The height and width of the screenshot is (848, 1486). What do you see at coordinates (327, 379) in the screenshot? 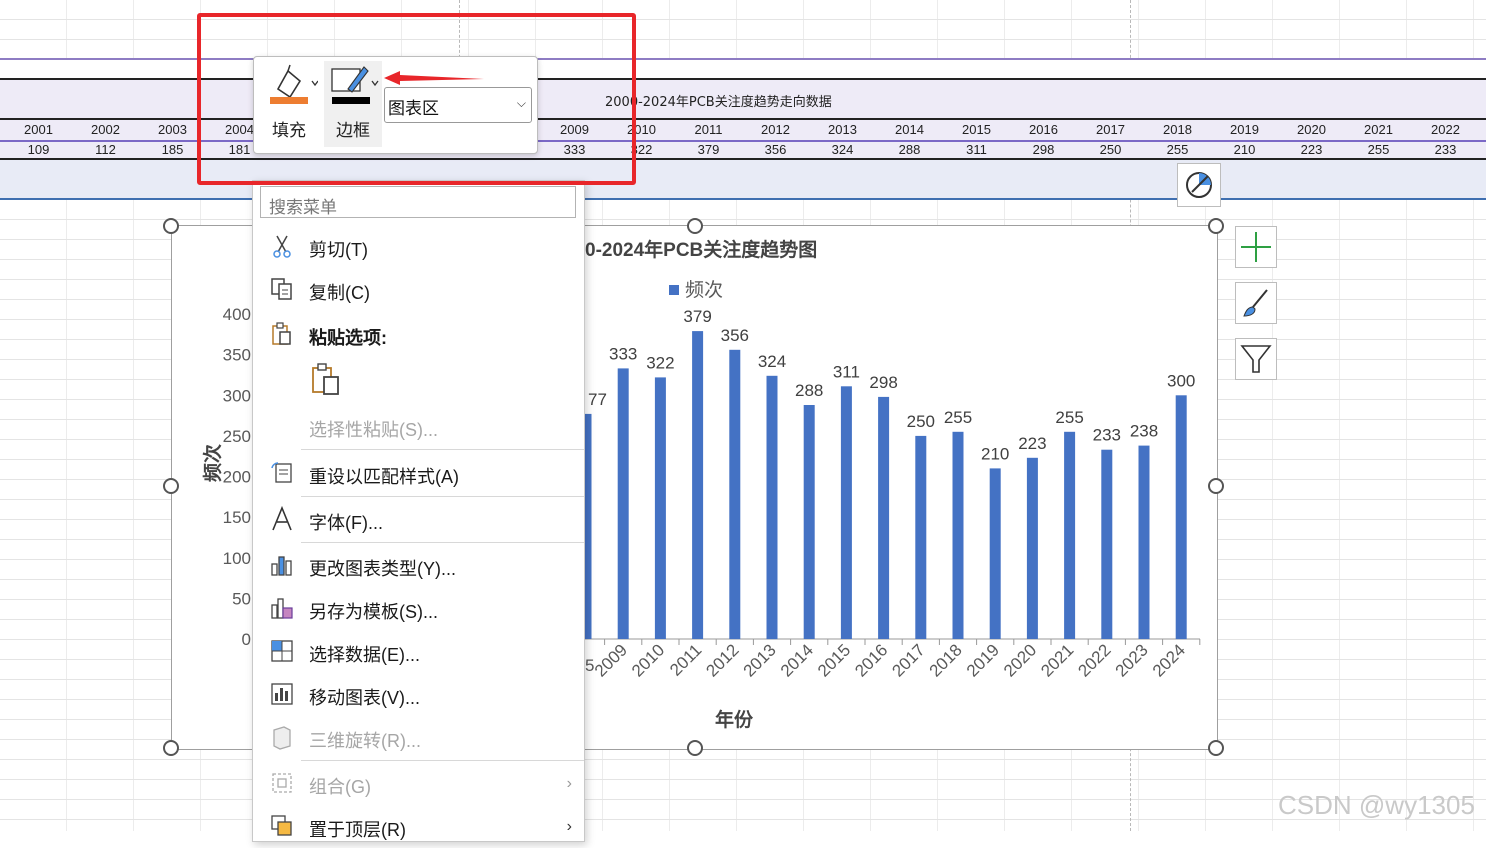
I see `paste-keep-source-button` at bounding box center [327, 379].